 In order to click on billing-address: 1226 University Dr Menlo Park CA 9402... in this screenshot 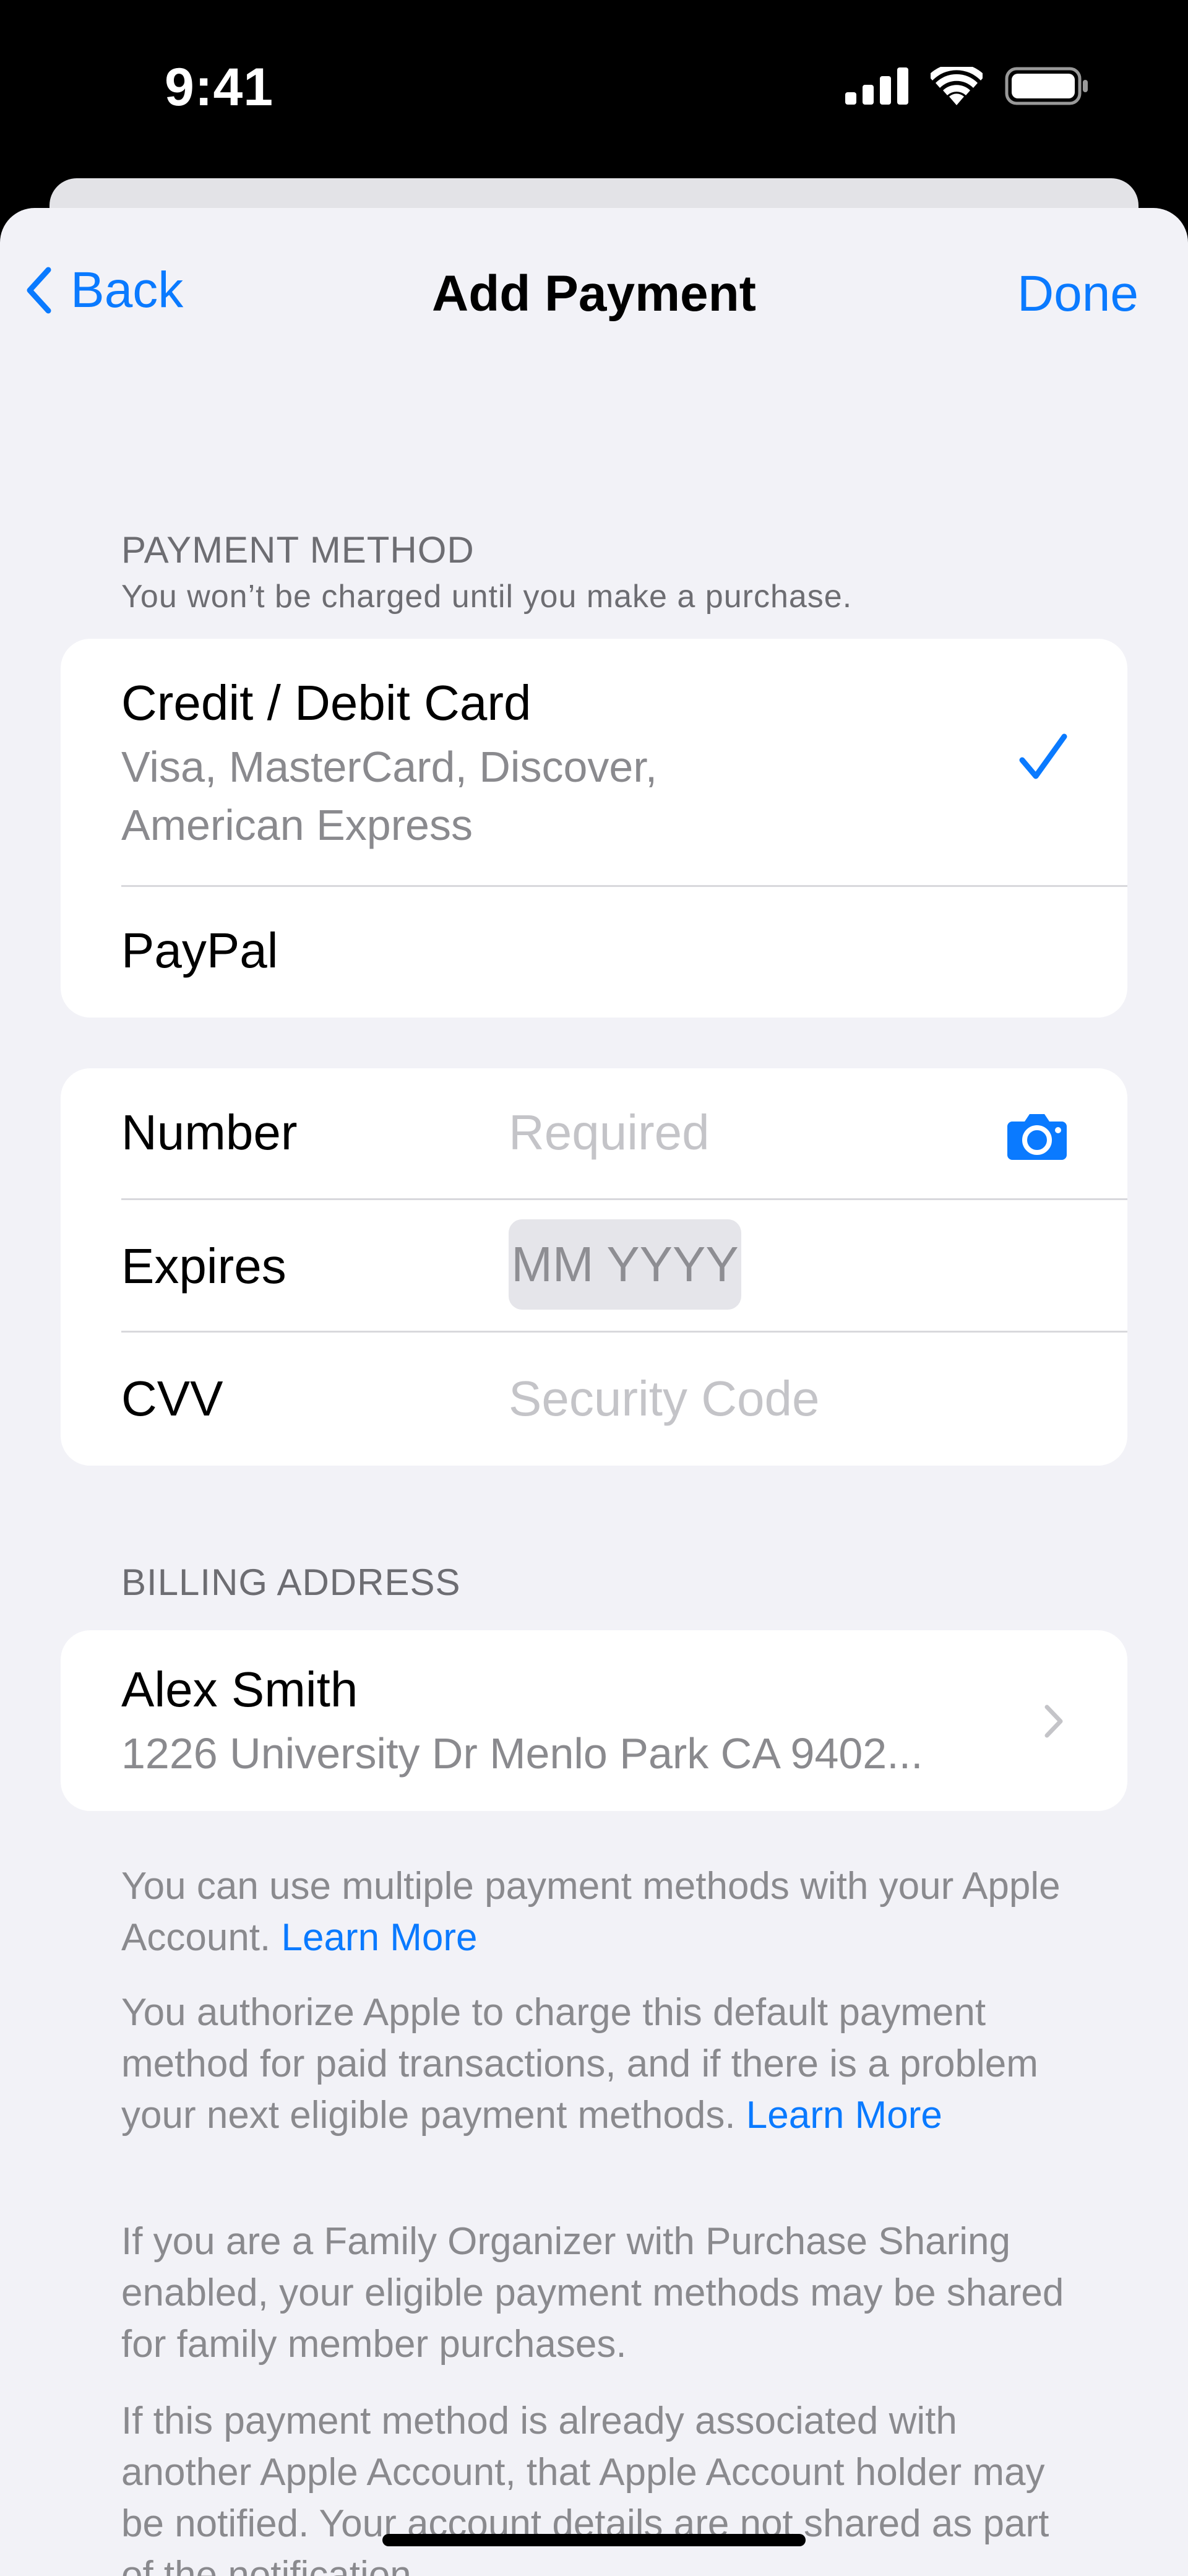, I will do `click(522, 1753)`.